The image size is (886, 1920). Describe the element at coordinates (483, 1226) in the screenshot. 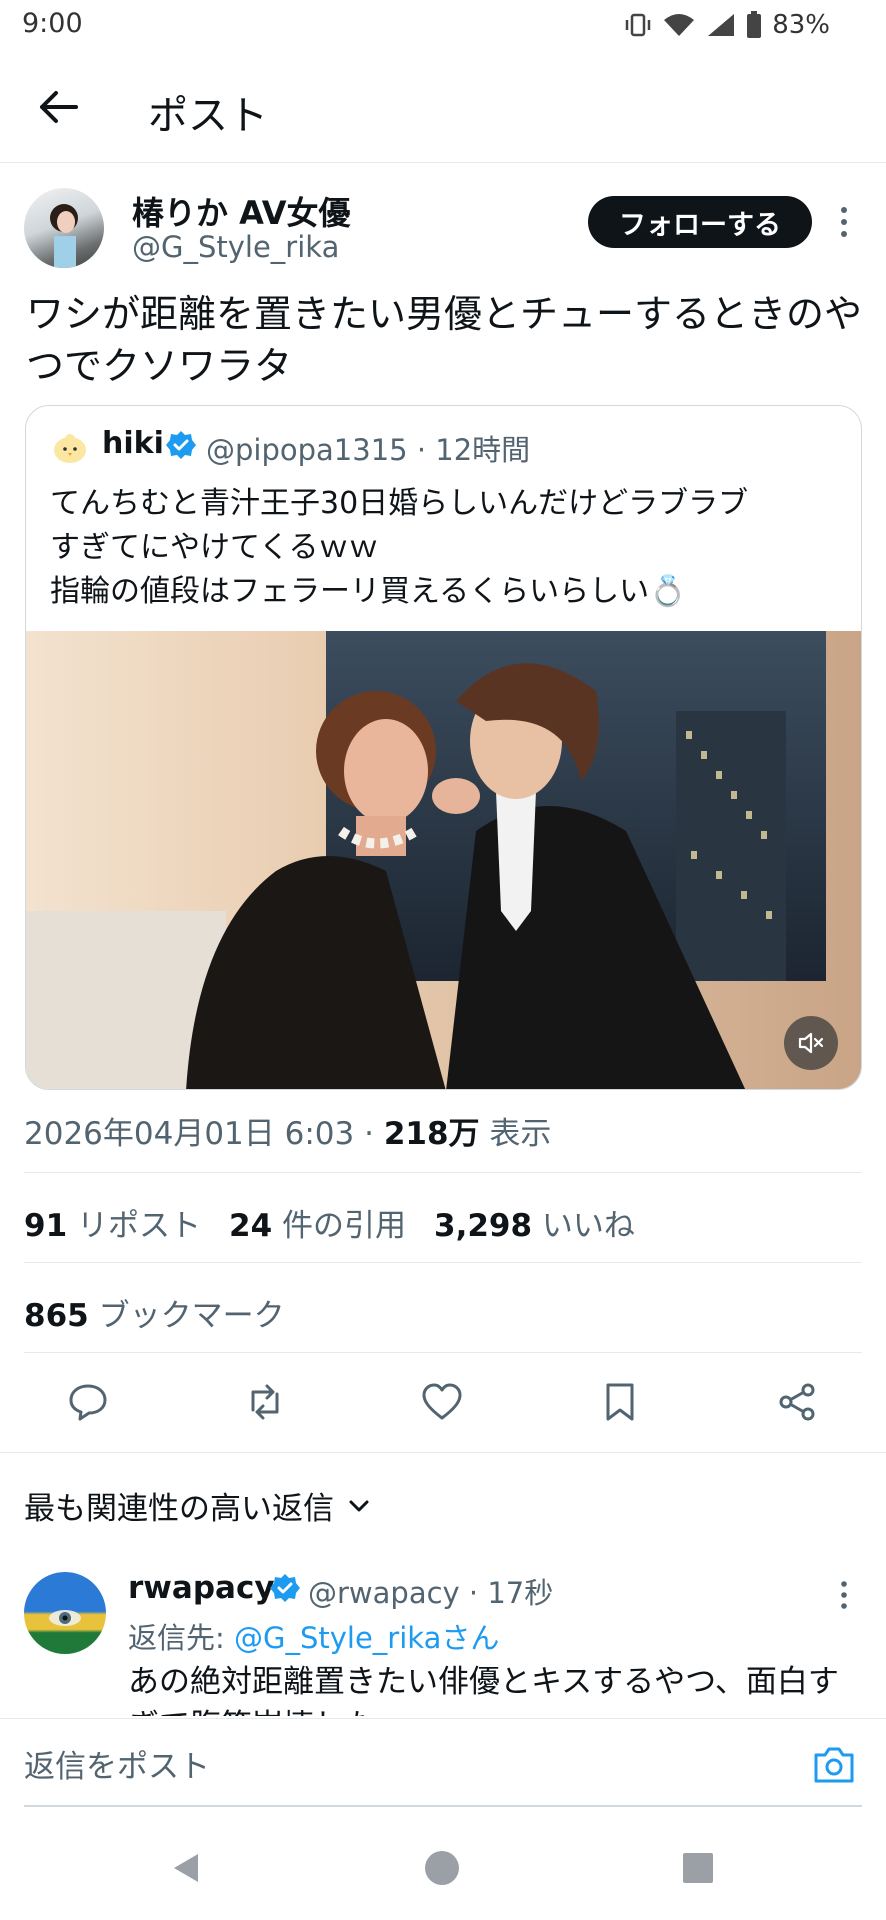

I see `likes-count: 3,298` at that location.